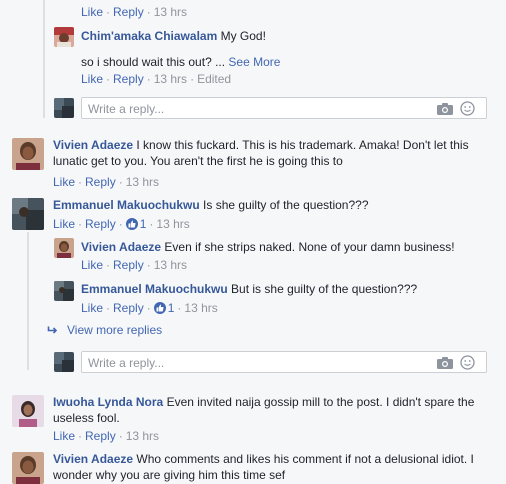 The width and height of the screenshot is (506, 484). Describe the element at coordinates (254, 62) in the screenshot. I see `see-more-link: See More` at that location.